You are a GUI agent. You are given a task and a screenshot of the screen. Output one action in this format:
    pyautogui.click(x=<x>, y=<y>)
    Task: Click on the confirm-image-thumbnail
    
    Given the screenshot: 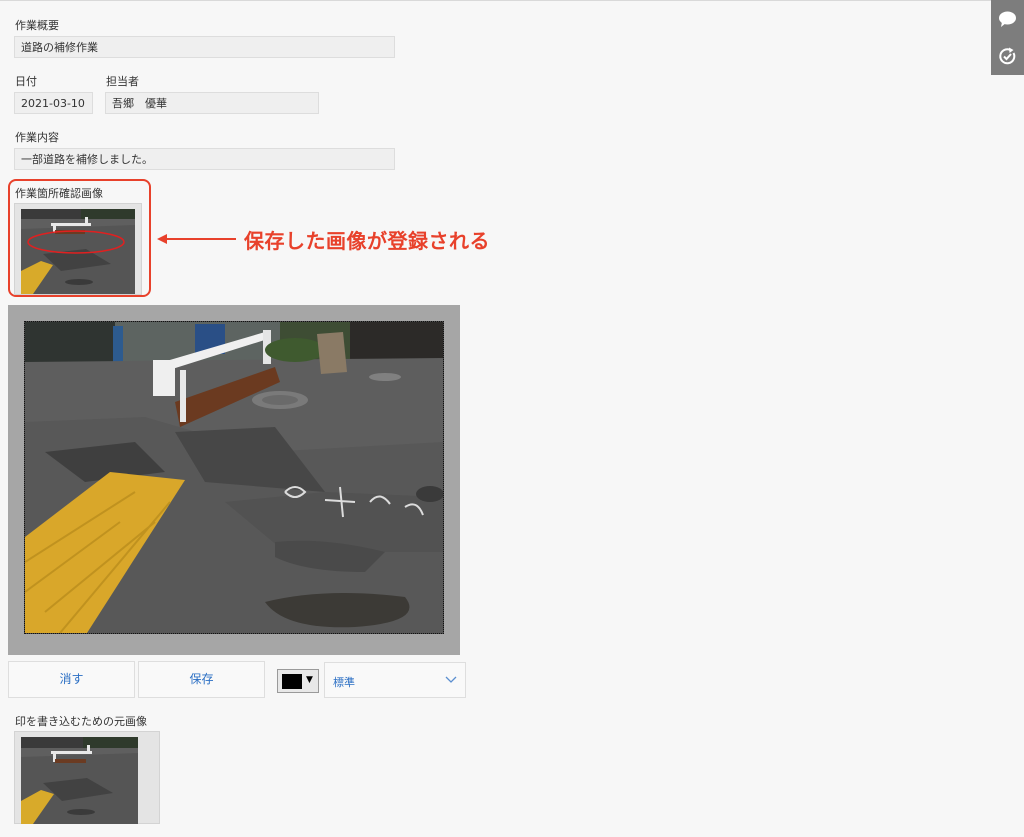 What is the action you would take?
    pyautogui.click(x=78, y=249)
    